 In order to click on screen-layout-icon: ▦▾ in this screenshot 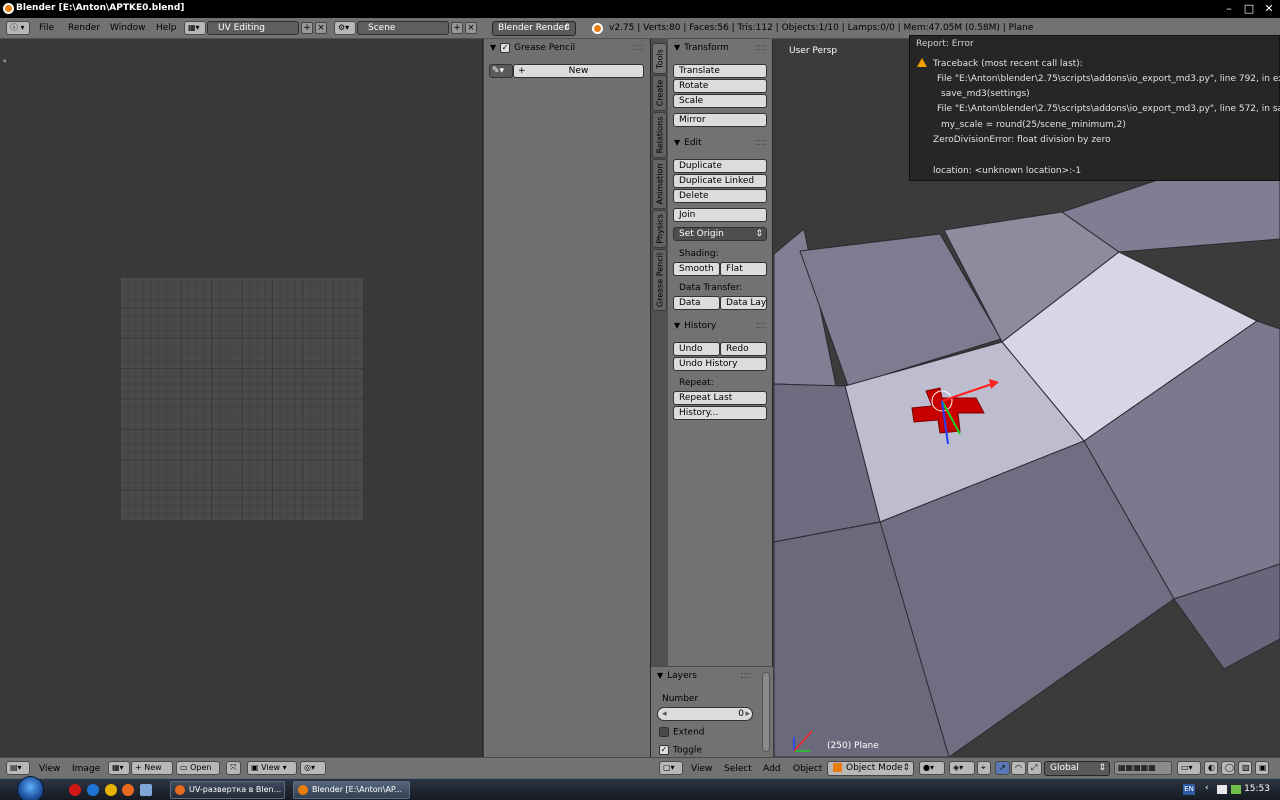, I will do `click(195, 28)`.